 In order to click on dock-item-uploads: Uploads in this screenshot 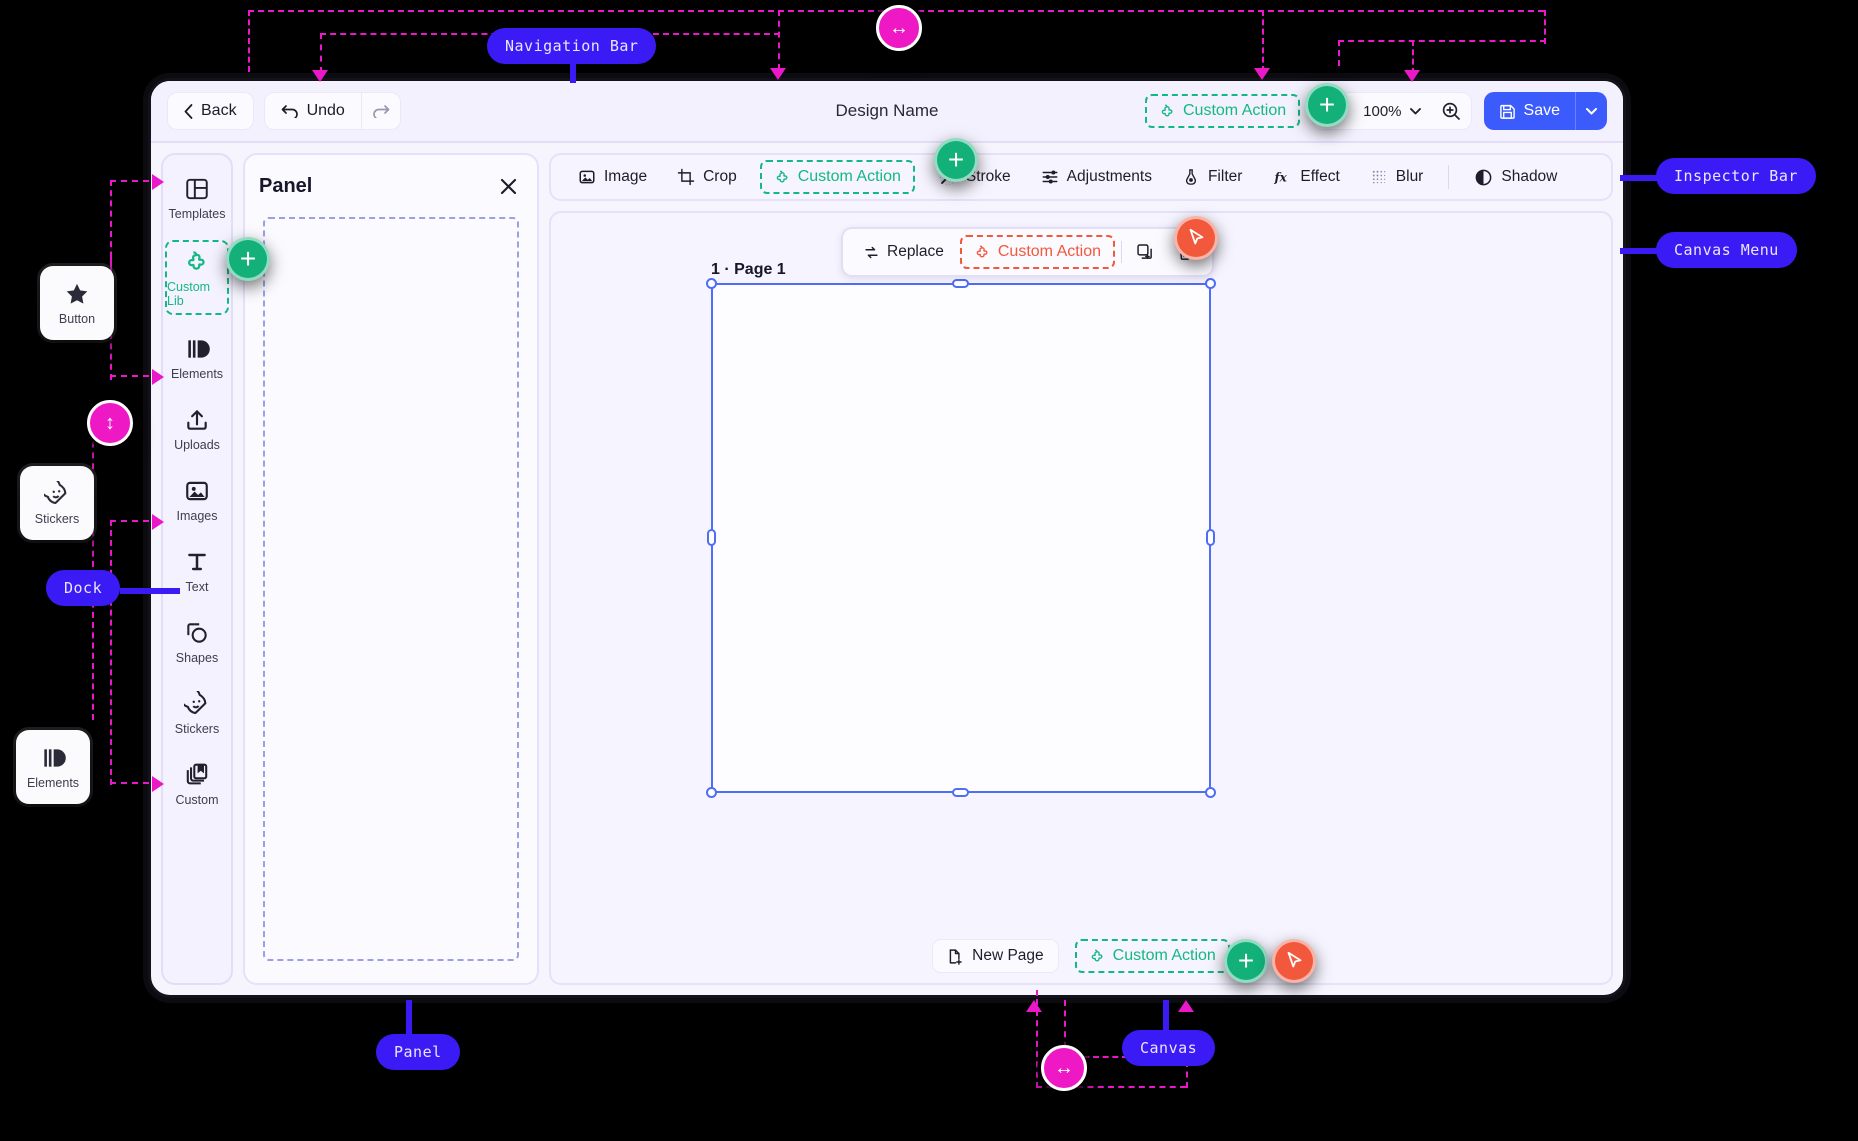, I will do `click(197, 428)`.